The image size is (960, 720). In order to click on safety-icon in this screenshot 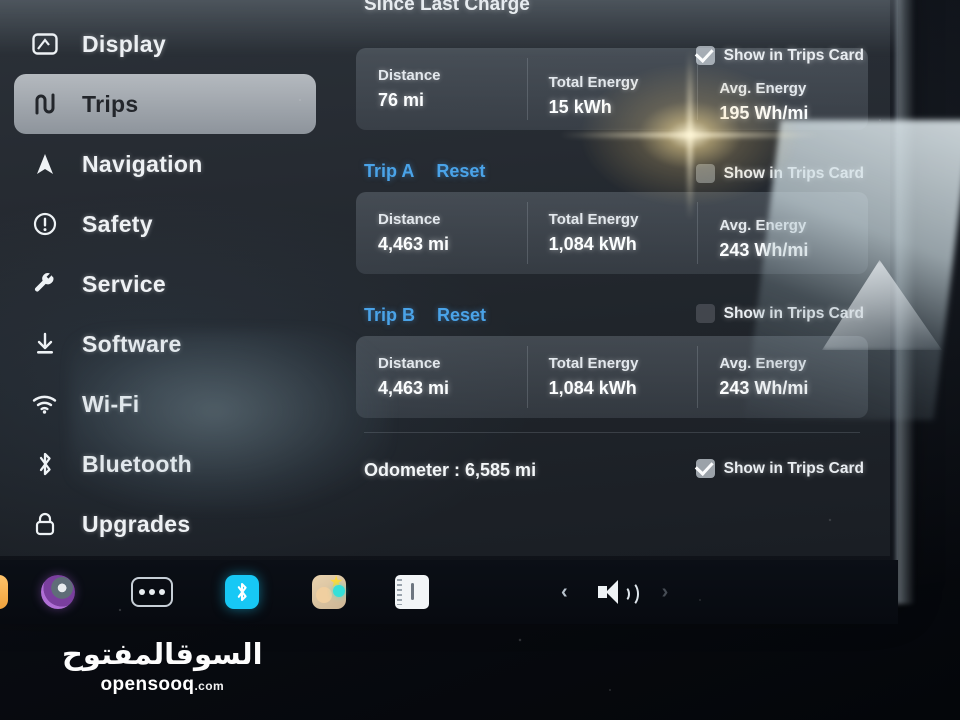, I will do `click(45, 224)`.